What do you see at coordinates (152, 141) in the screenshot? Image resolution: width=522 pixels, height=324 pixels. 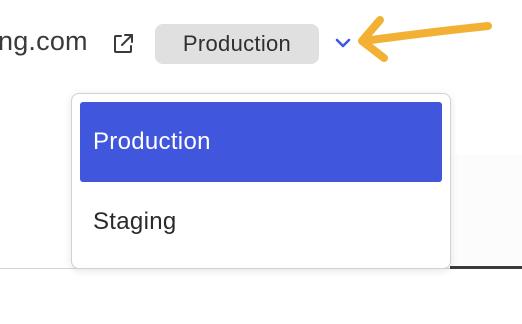 I see `dropdown-option-label: Production` at bounding box center [152, 141].